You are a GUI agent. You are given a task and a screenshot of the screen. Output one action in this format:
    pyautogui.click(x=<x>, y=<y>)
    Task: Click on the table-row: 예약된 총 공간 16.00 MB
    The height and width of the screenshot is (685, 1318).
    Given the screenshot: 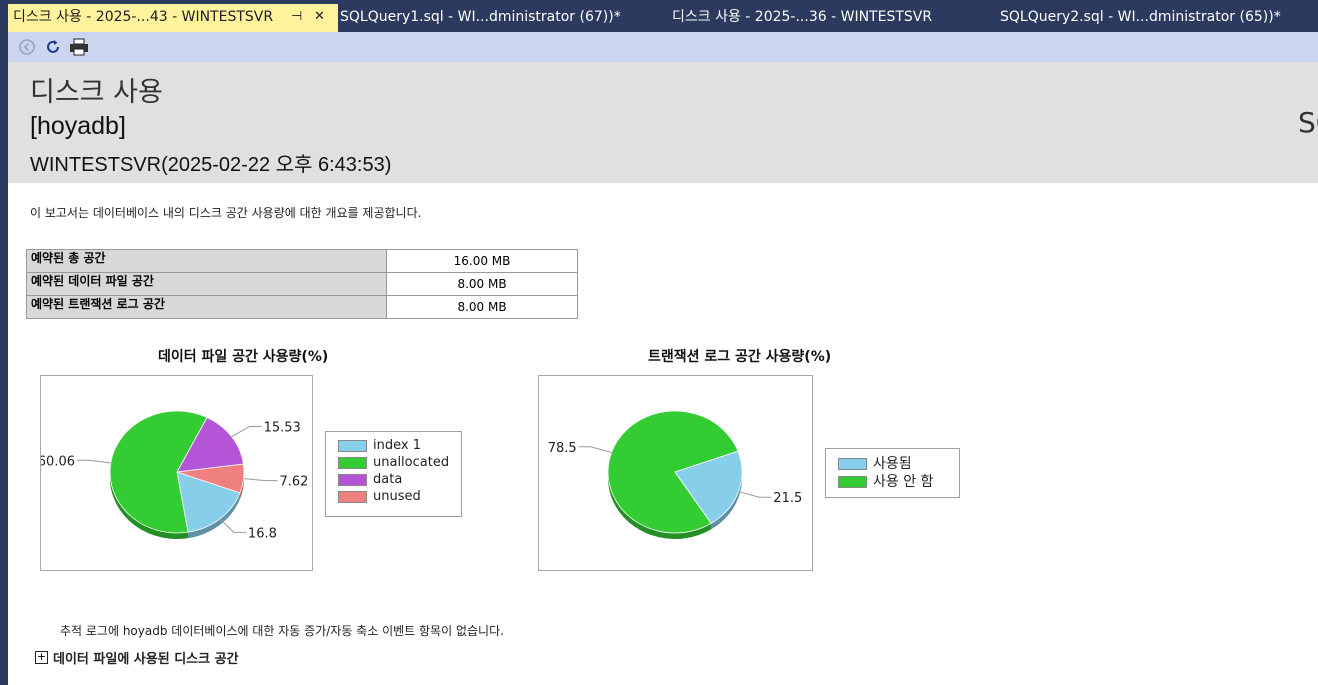 What is the action you would take?
    pyautogui.click(x=302, y=261)
    